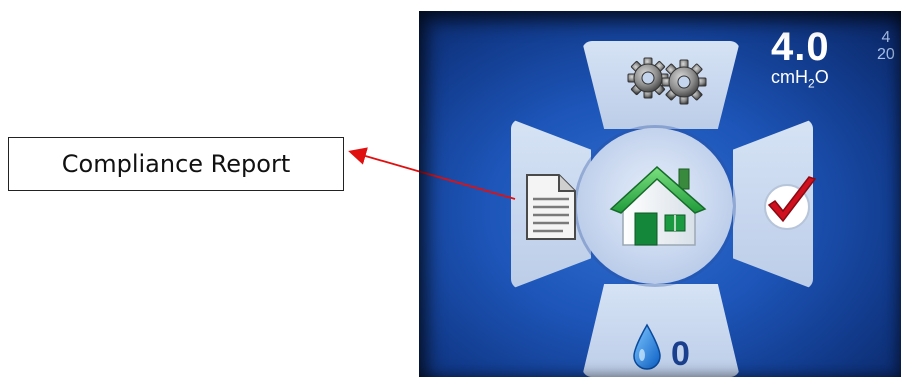 The image size is (901, 377). Describe the element at coordinates (647, 346) in the screenshot. I see `water-drop-icon` at that location.